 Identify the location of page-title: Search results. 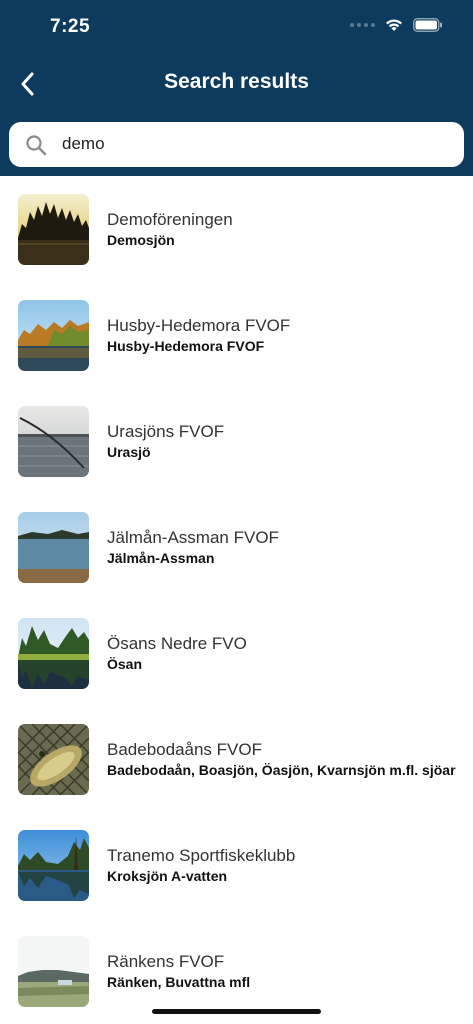
(236, 81).